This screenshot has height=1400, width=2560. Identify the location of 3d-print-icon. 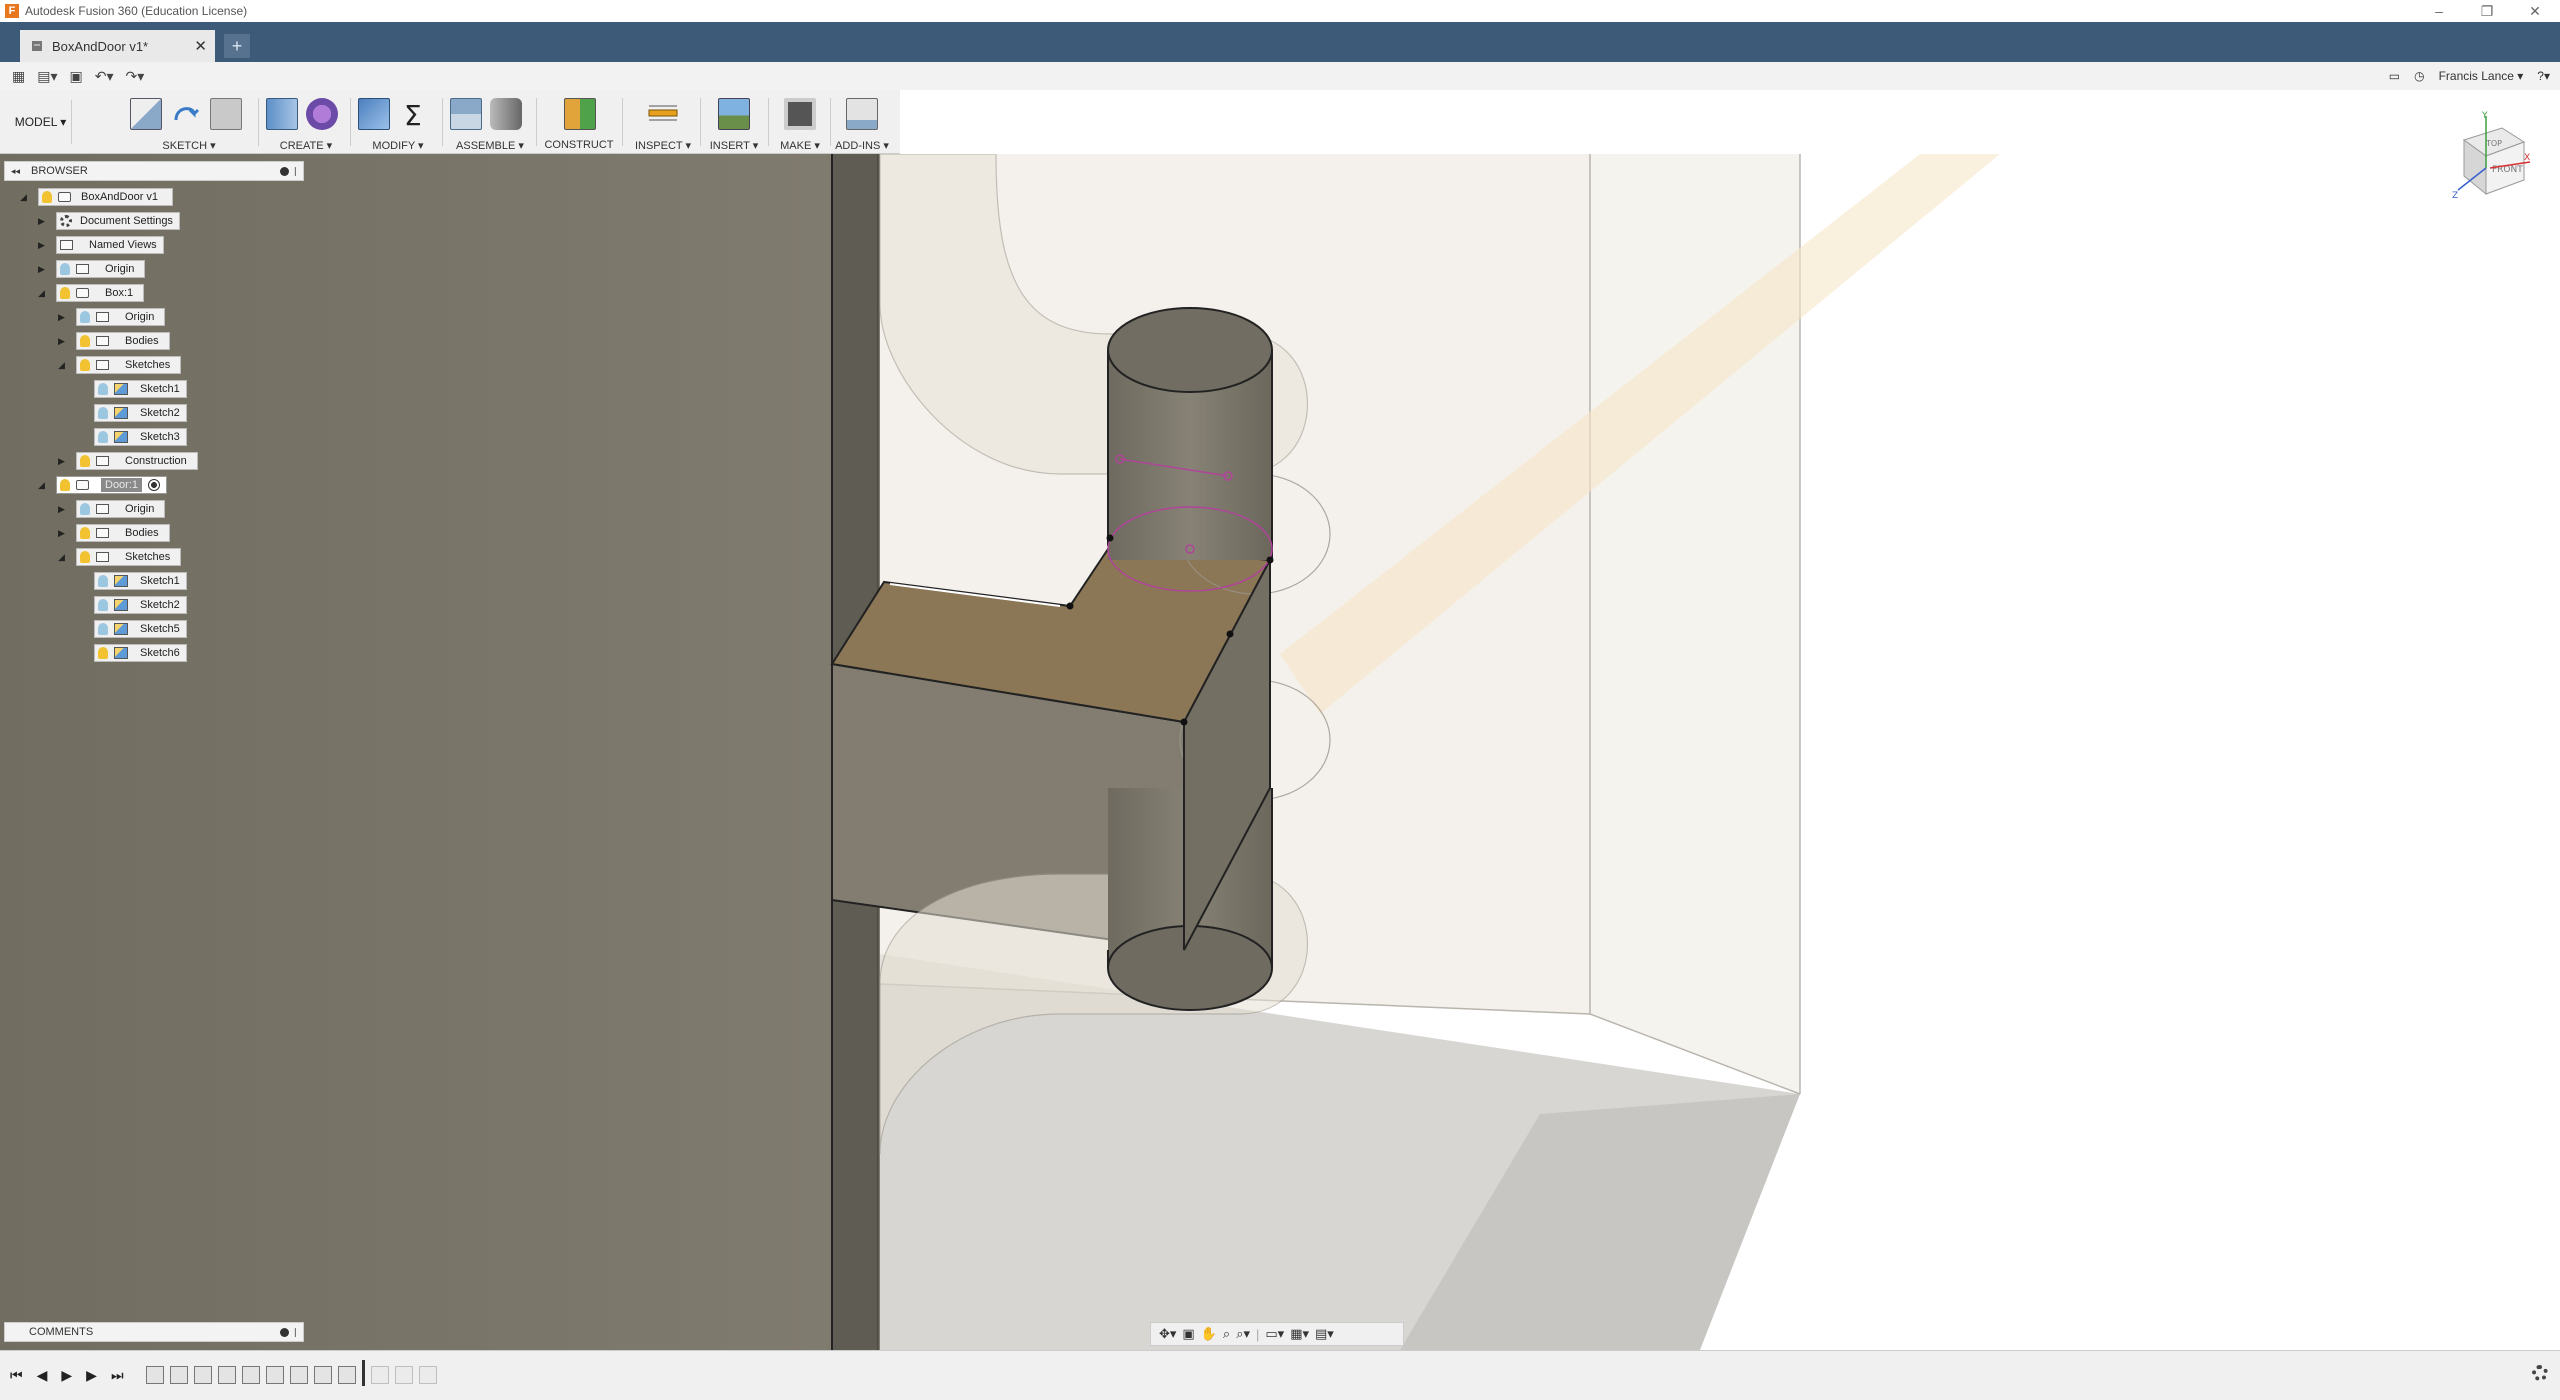
(800, 114).